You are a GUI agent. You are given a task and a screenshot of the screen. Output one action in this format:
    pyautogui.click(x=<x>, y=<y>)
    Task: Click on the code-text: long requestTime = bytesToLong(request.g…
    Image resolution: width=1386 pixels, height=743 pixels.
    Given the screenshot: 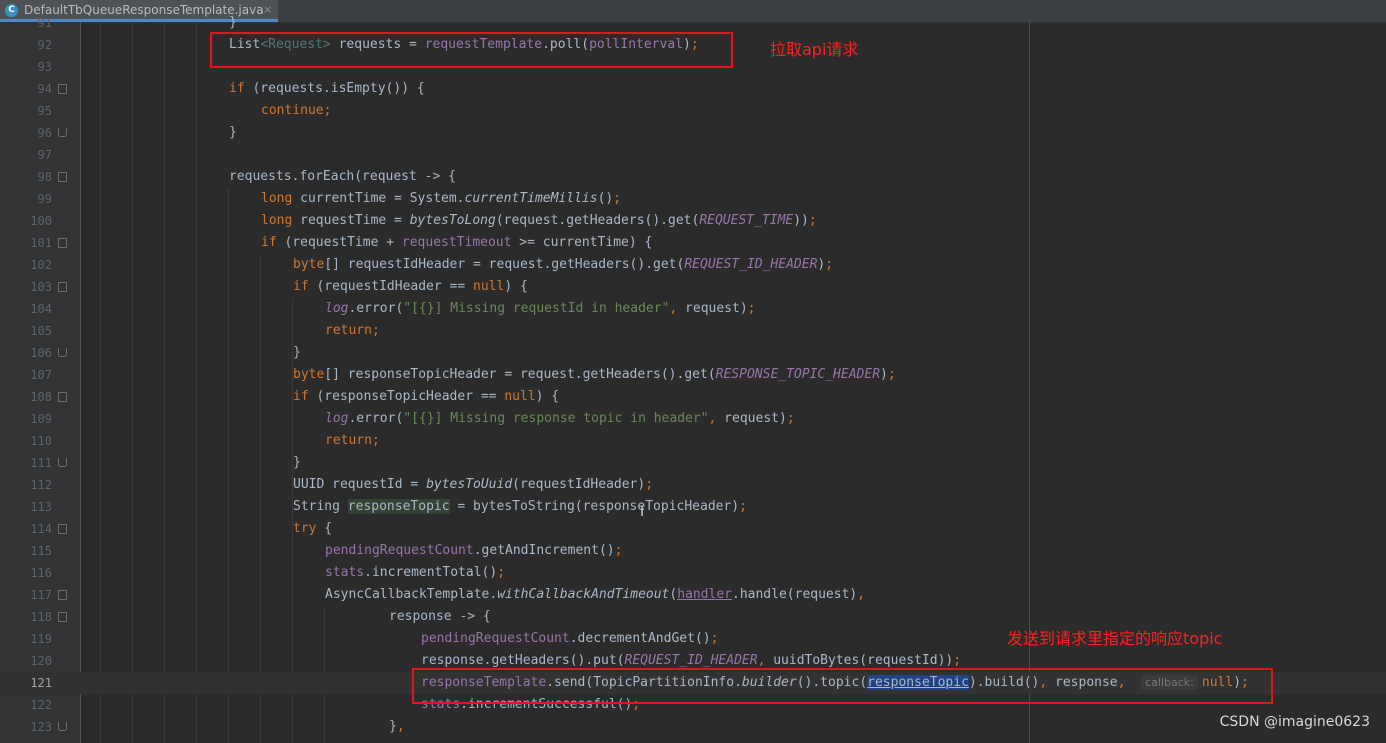 What is the action you would take?
    pyautogui.click(x=539, y=221)
    